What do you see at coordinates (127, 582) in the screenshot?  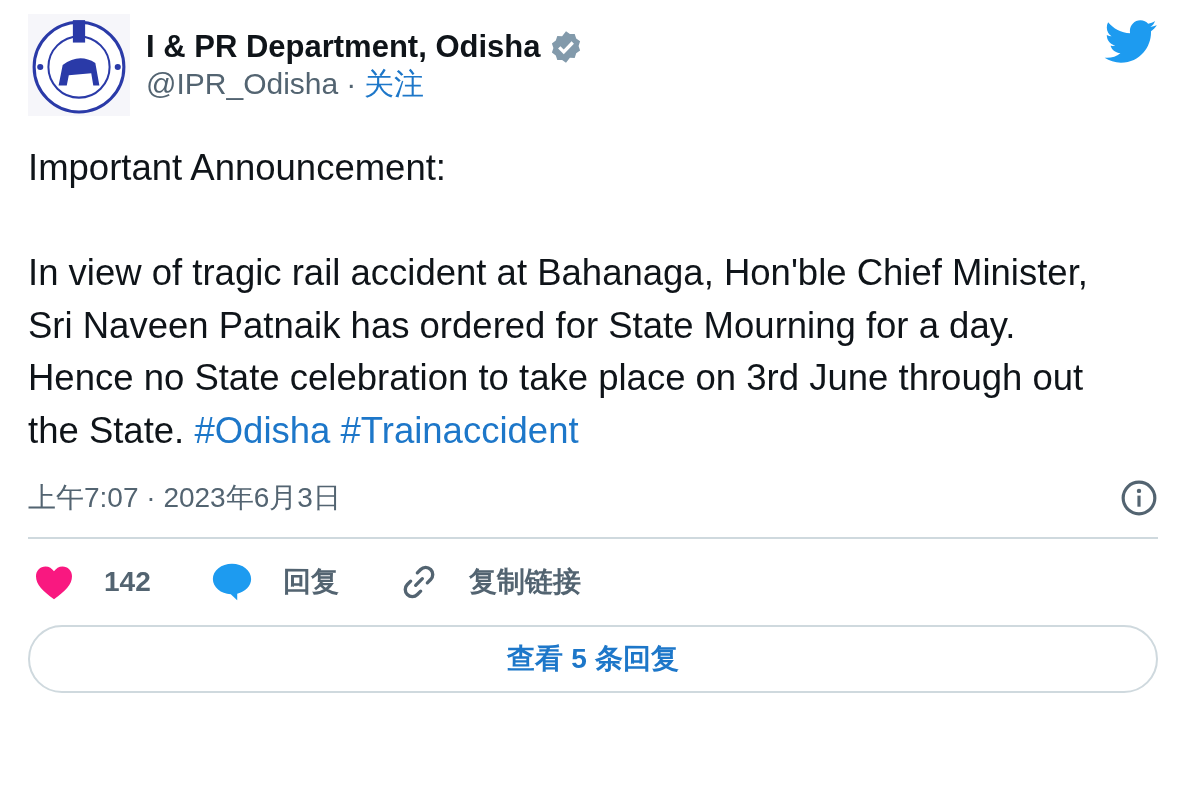 I see `like-count: 142` at bounding box center [127, 582].